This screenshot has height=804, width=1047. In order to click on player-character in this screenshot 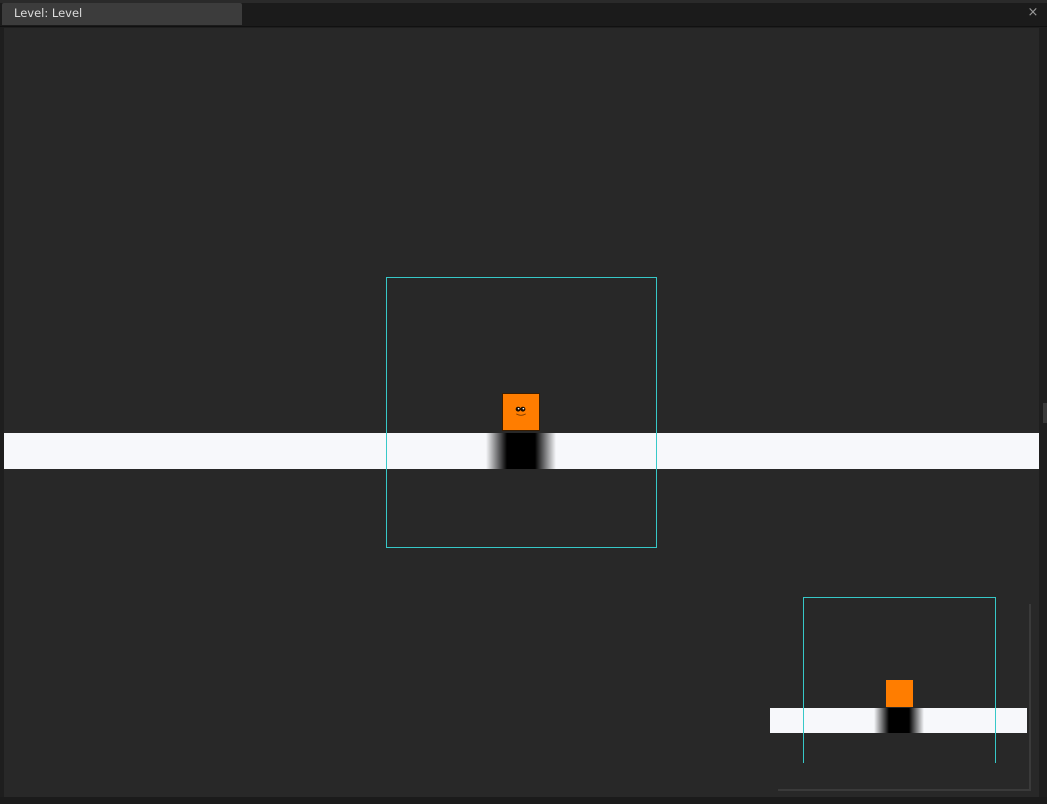, I will do `click(521, 412)`.